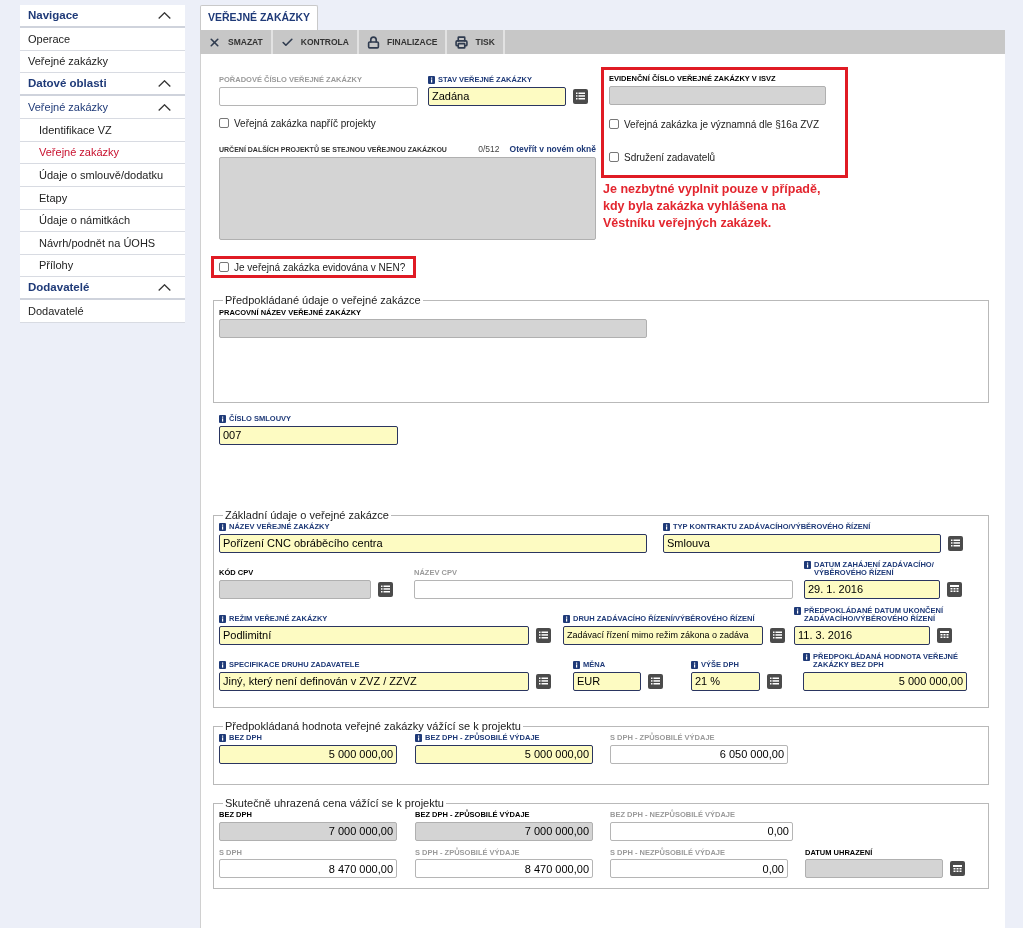 The height and width of the screenshot is (928, 1023). What do you see at coordinates (670, 157) in the screenshot?
I see `checkbox-label: Sdružení zadavatelů` at bounding box center [670, 157].